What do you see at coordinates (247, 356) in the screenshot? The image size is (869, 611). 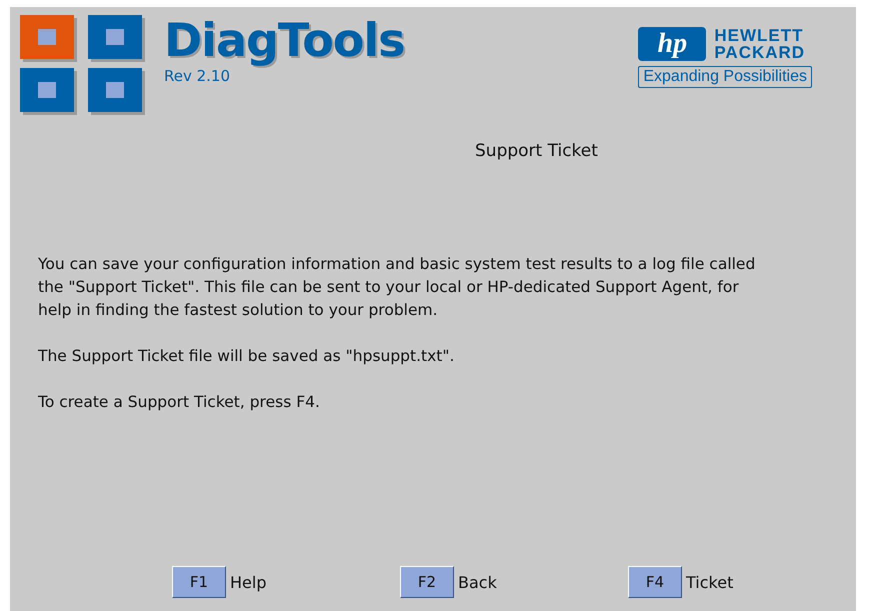 I see `info-paragraph: The Support Ticket file will be saved as "hpsuppt.txt".` at bounding box center [247, 356].